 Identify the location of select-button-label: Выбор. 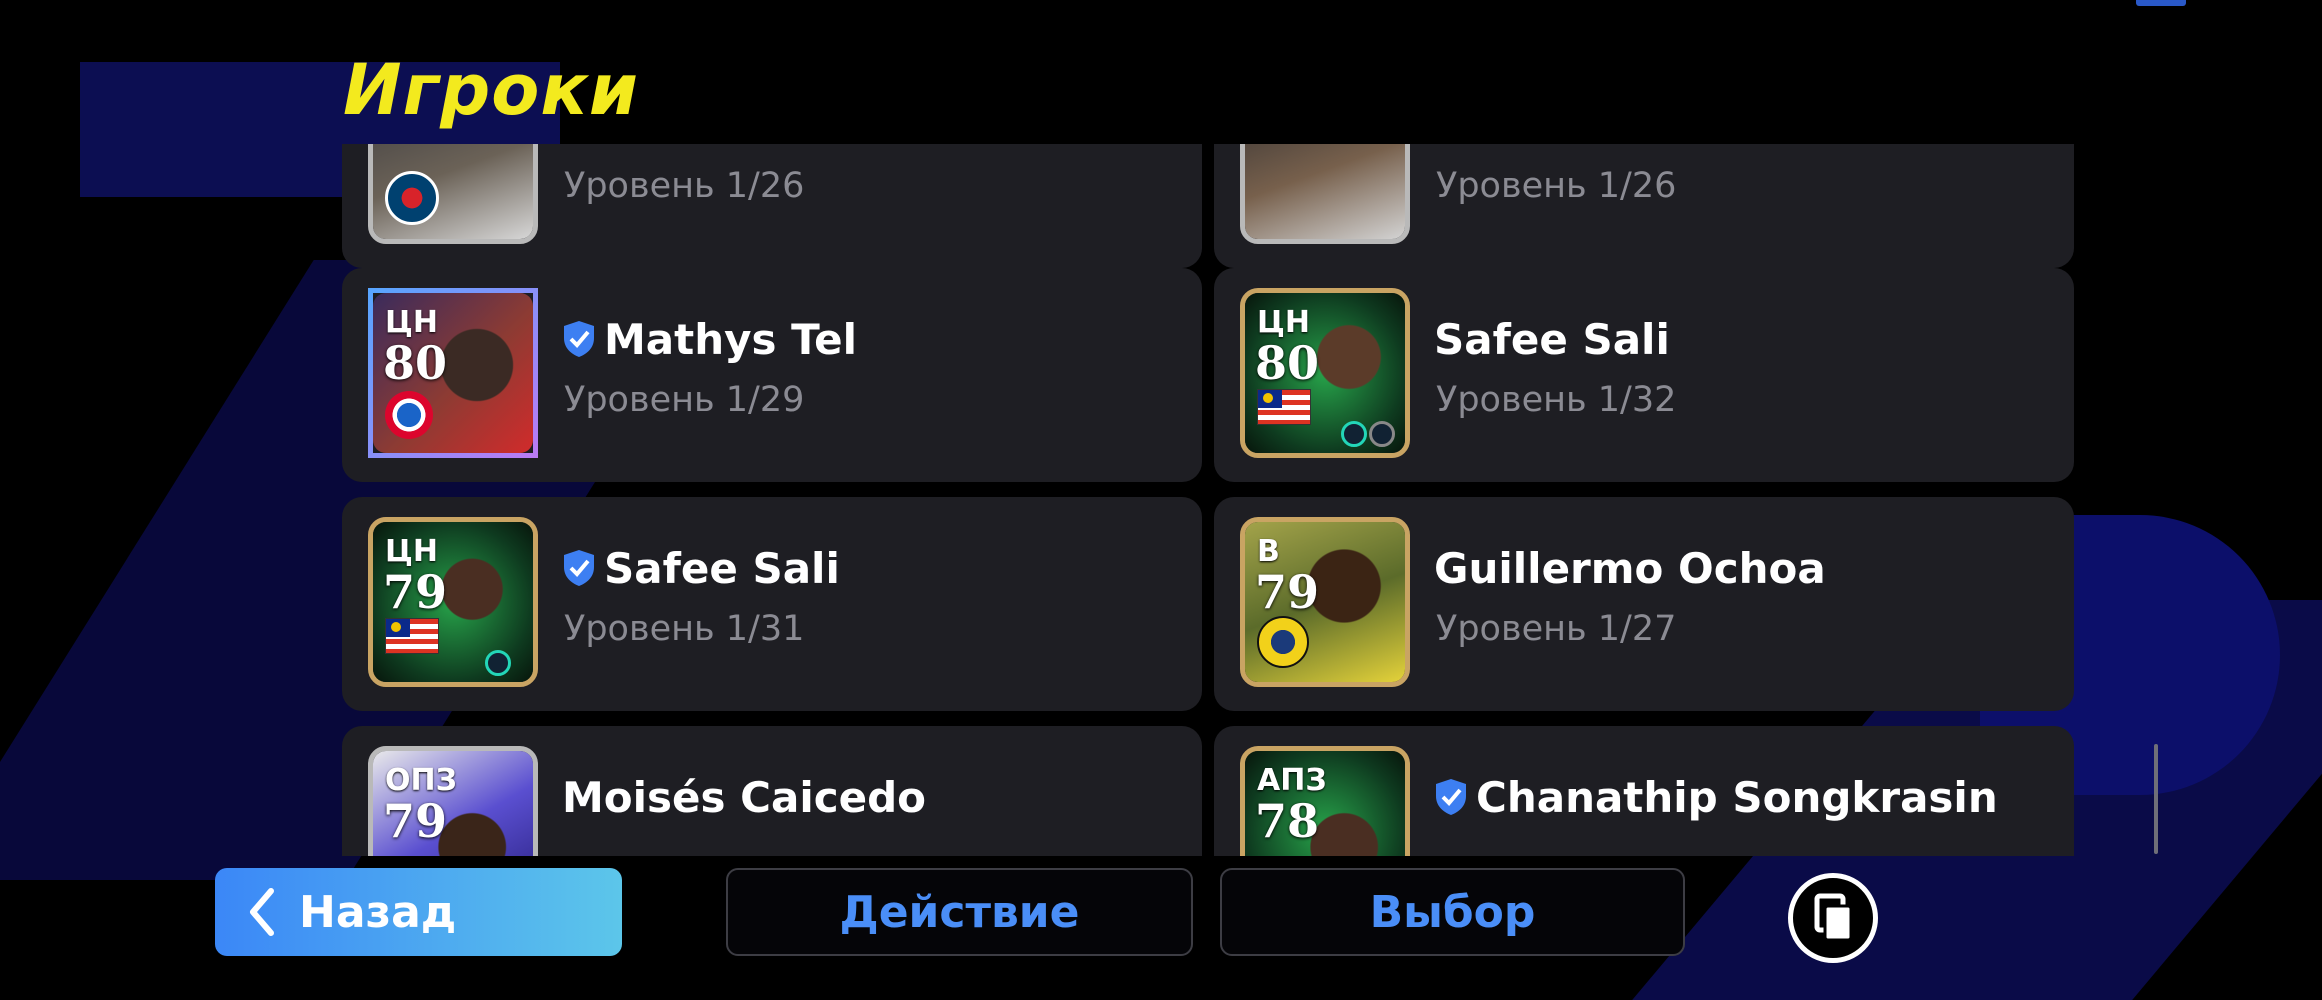
(1452, 912).